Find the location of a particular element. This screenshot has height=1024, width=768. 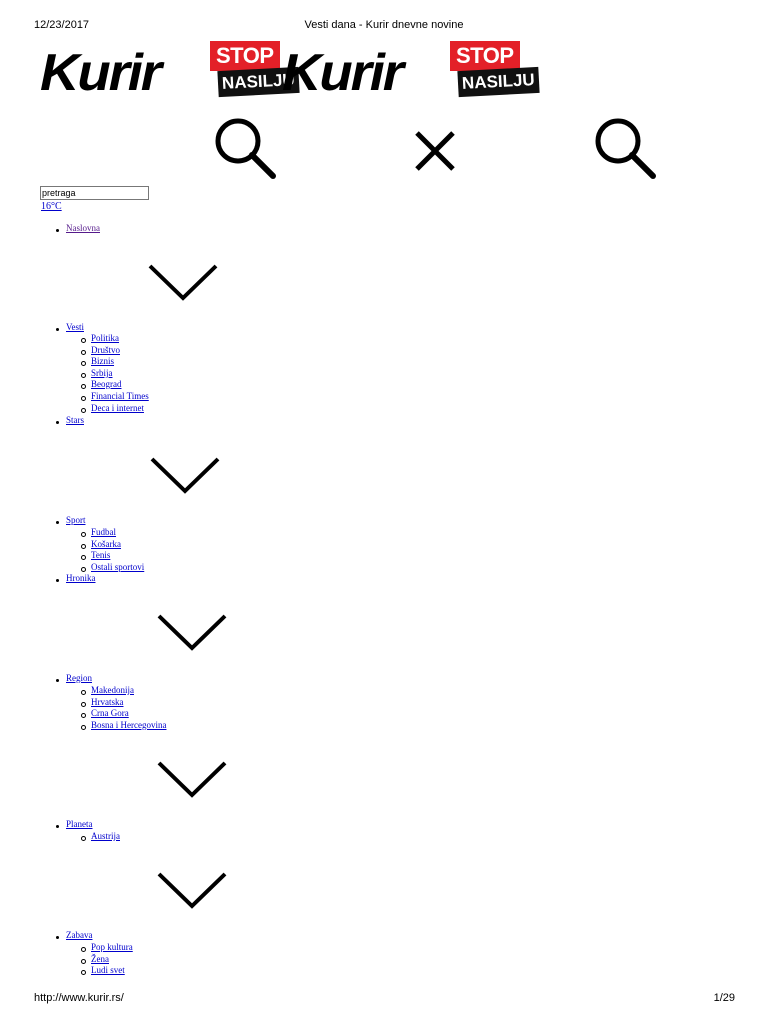

submenu-link: Srbija is located at coordinates (102, 373).